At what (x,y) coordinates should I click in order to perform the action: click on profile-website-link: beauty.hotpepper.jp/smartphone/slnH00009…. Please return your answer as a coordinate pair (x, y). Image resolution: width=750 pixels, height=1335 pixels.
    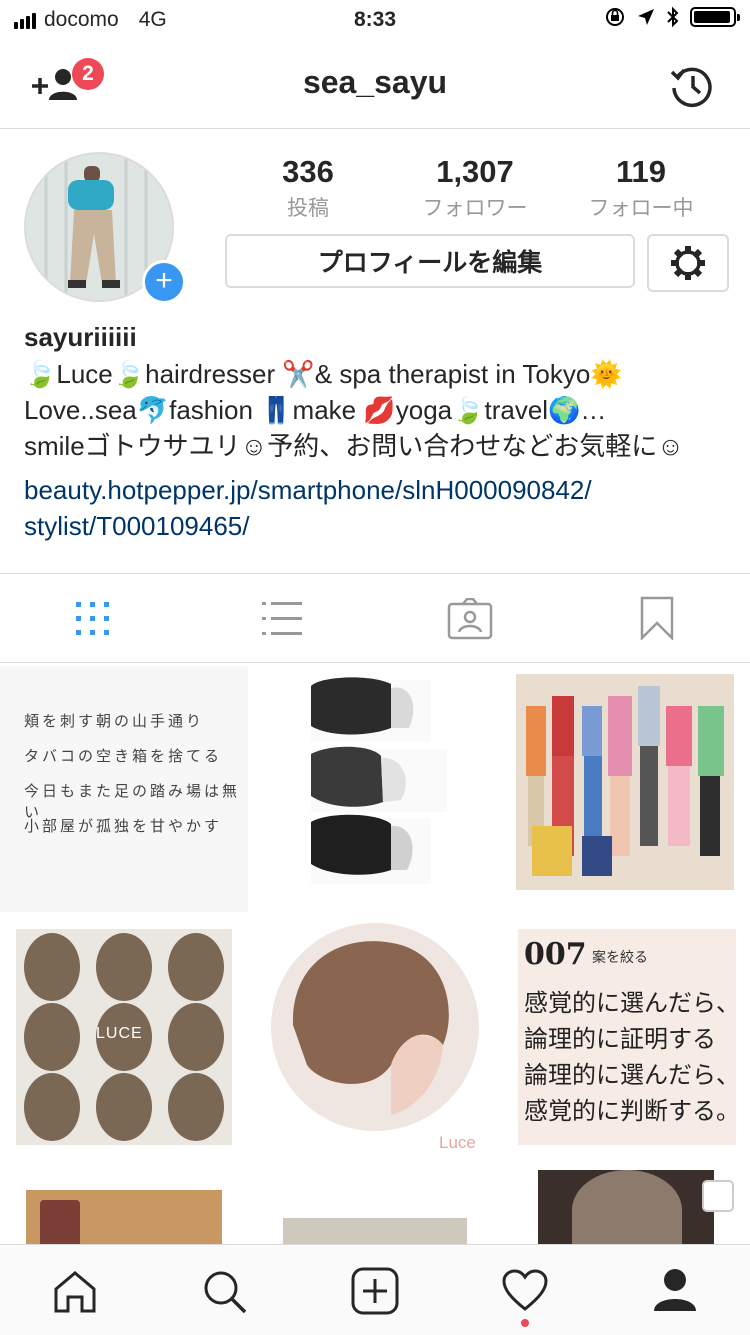
    Looking at the image, I should click on (379, 508).